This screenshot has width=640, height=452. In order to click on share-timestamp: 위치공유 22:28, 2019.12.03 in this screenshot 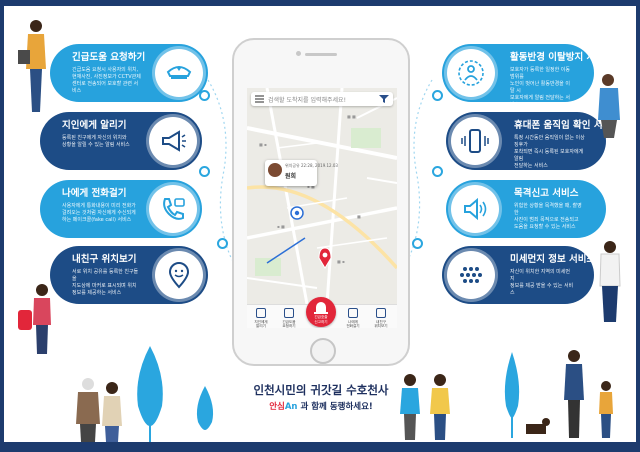, I will do `click(311, 165)`.